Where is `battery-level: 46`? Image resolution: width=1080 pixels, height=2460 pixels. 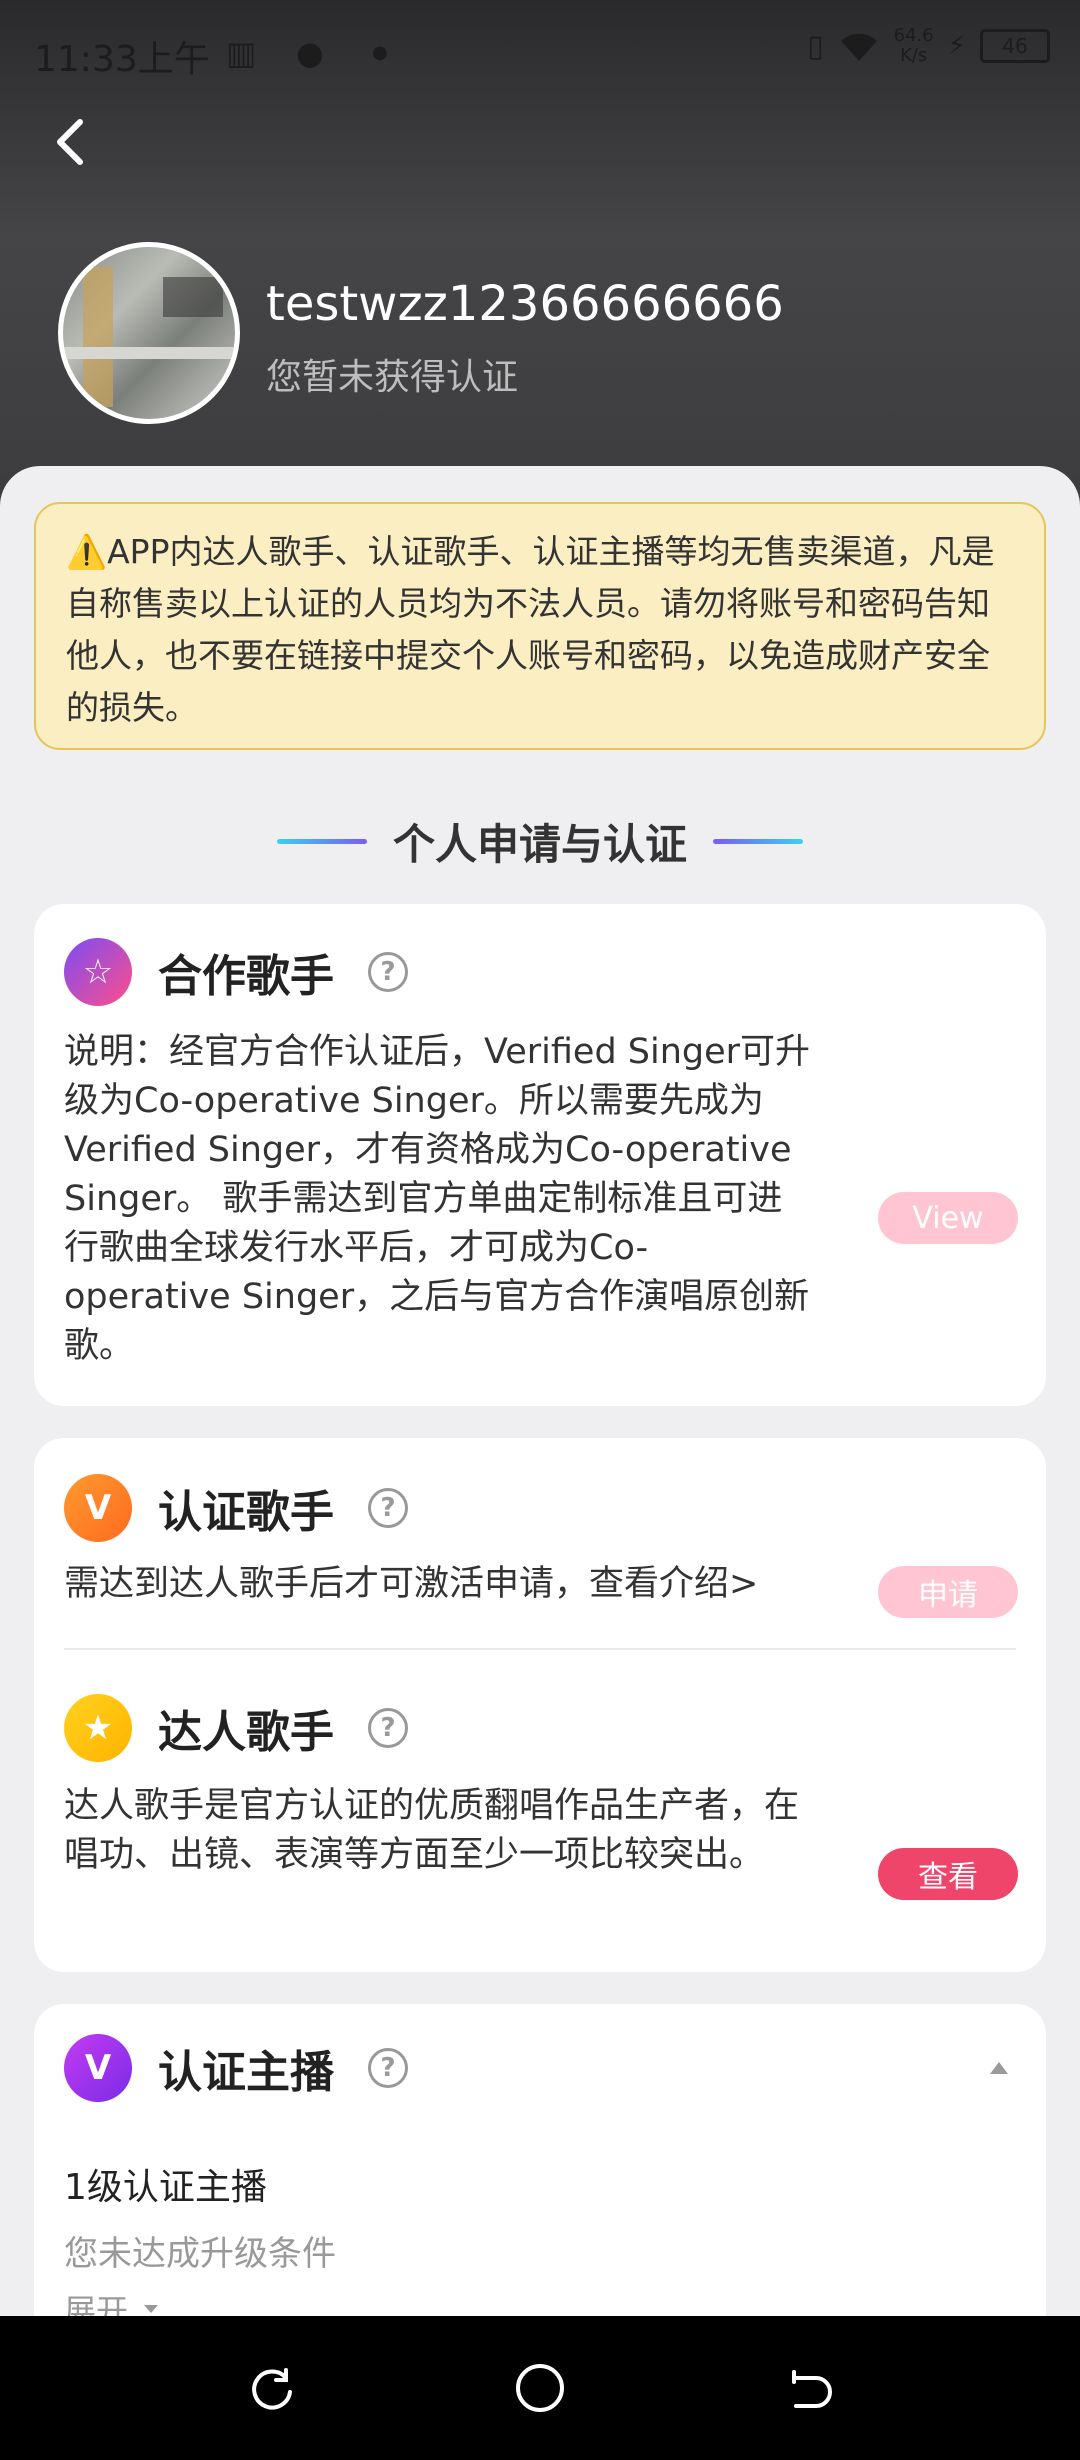 battery-level: 46 is located at coordinates (1015, 46).